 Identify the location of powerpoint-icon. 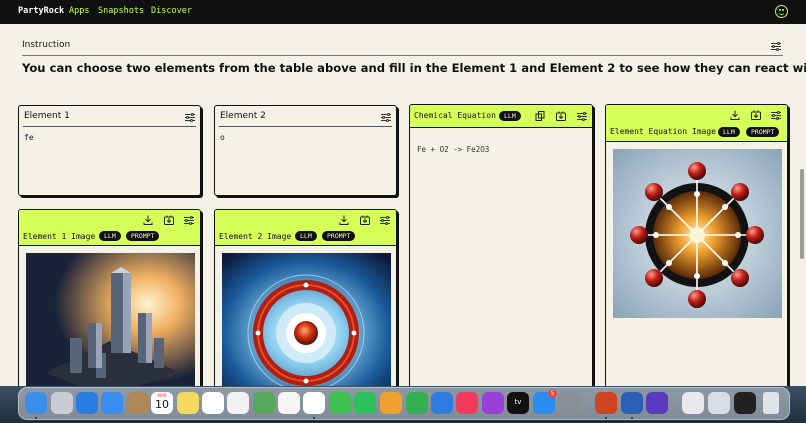
(606, 403).